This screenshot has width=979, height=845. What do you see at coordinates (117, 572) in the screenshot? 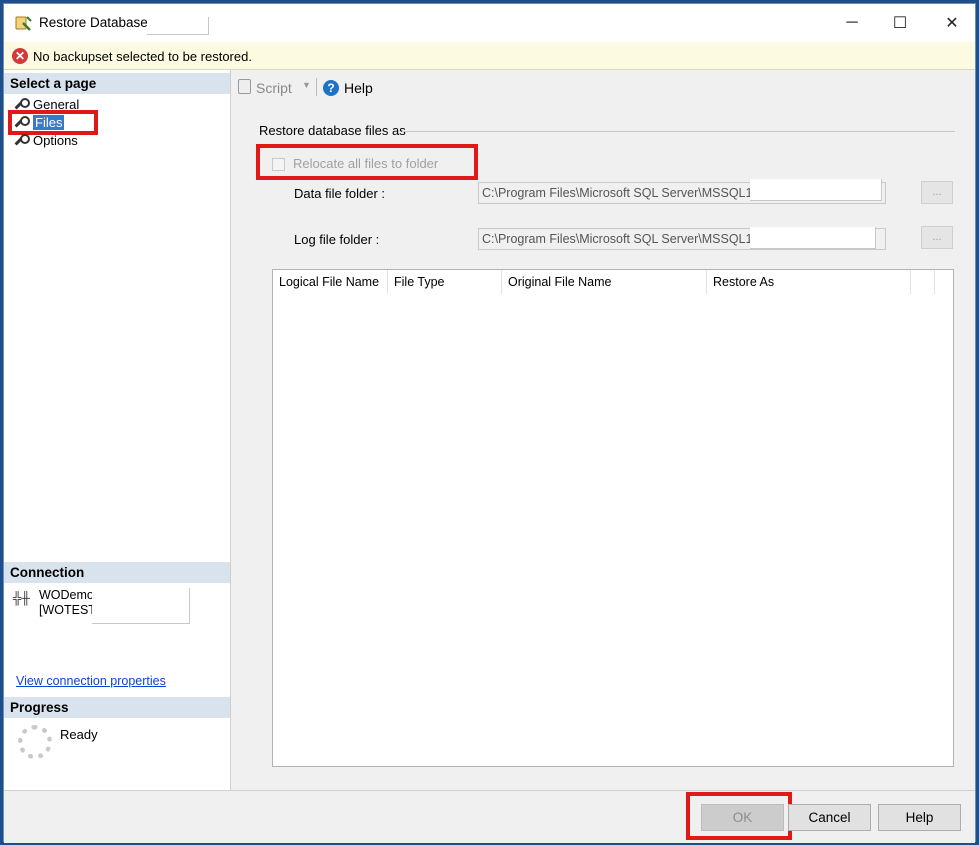
I see `connection-header: Connection` at bounding box center [117, 572].